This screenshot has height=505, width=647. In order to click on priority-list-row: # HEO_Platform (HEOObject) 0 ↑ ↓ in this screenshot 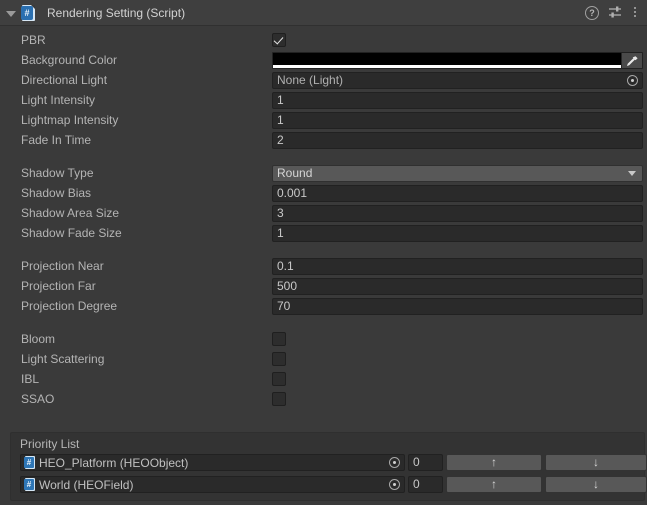, I will do `click(333, 462)`.